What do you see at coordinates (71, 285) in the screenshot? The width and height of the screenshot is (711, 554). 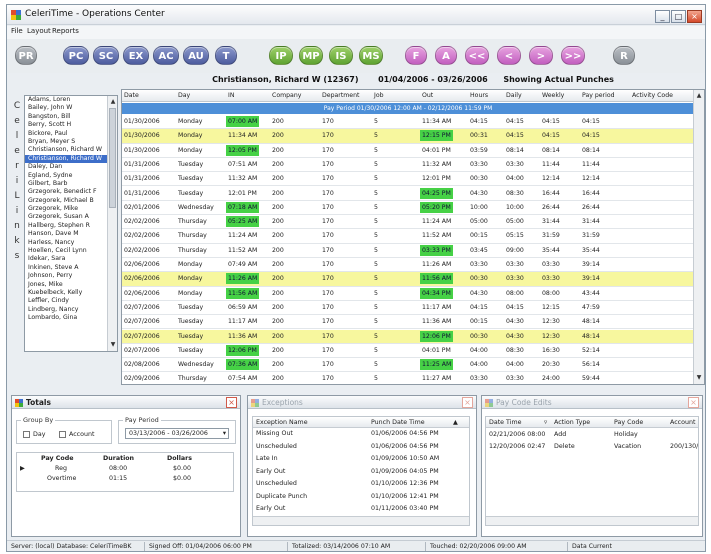 I see `employee-list-item: Jones, Mike` at bounding box center [71, 285].